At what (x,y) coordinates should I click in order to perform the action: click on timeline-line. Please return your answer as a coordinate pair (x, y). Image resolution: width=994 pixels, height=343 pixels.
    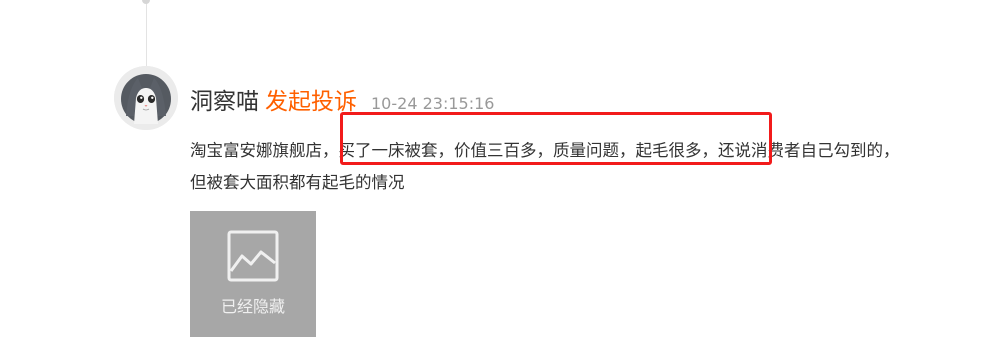
    Looking at the image, I should click on (146, 33).